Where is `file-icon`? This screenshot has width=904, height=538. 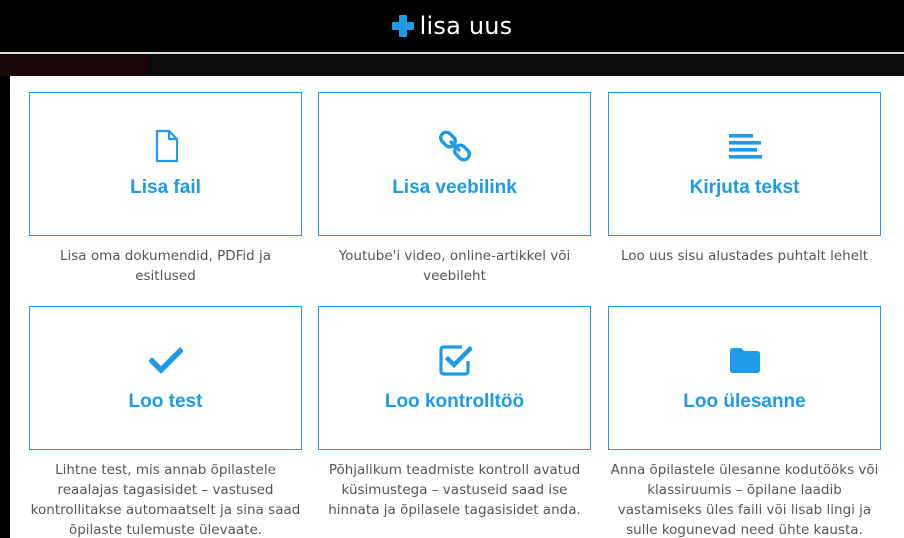 file-icon is located at coordinates (166, 146).